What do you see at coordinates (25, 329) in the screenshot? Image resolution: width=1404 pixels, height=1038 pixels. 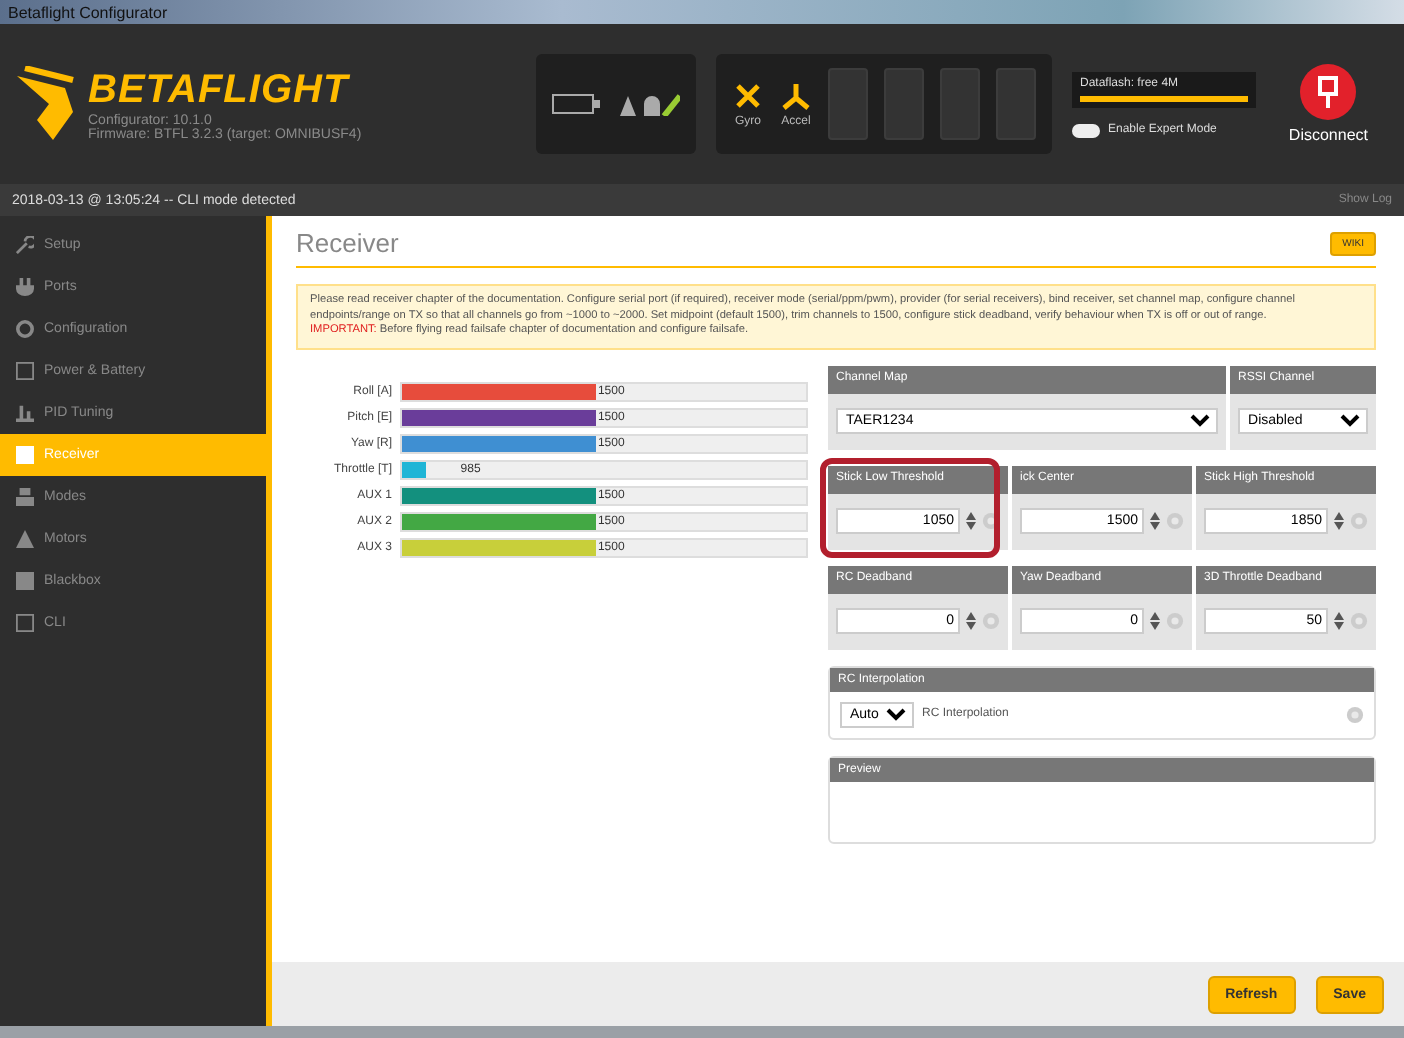 I see `gear-icon` at bounding box center [25, 329].